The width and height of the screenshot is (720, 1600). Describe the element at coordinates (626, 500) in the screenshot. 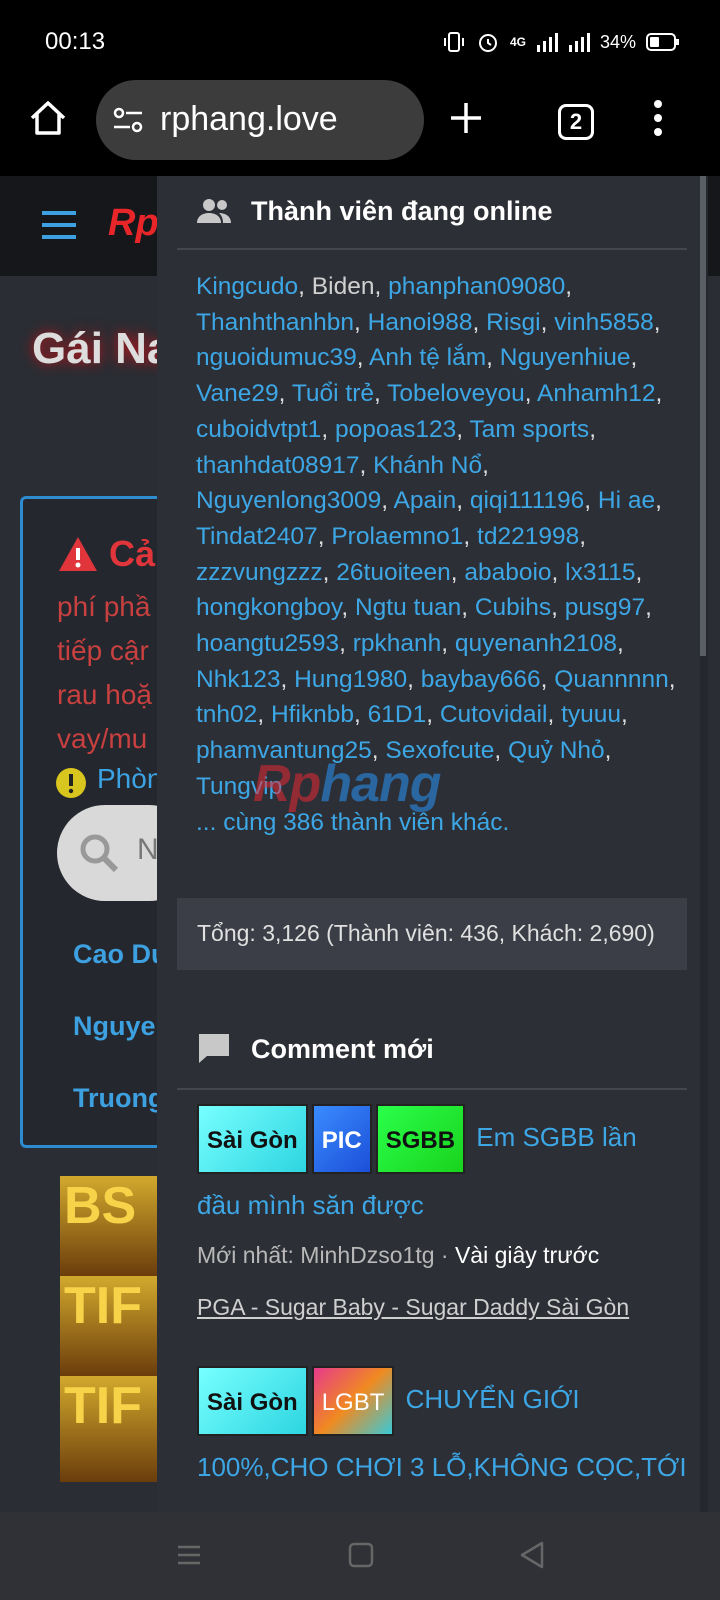

I see `member-link: Hi ae` at that location.